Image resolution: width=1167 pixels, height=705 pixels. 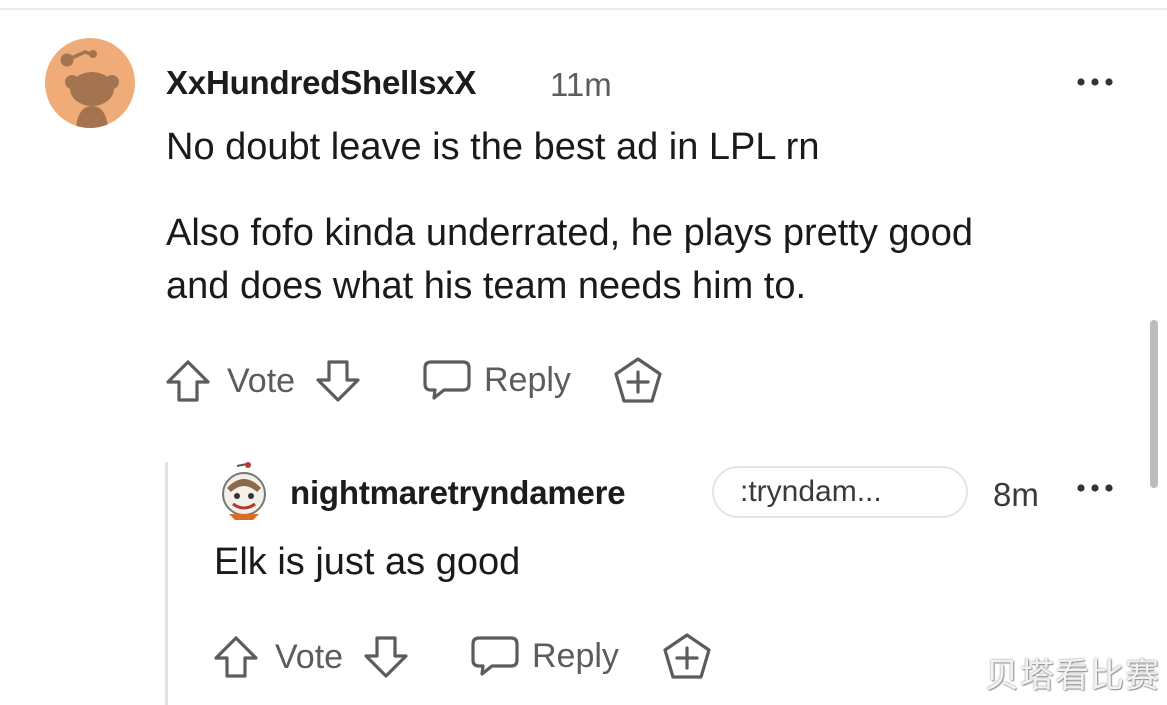 I want to click on reply-timestamp: 8m, so click(x=1016, y=494).